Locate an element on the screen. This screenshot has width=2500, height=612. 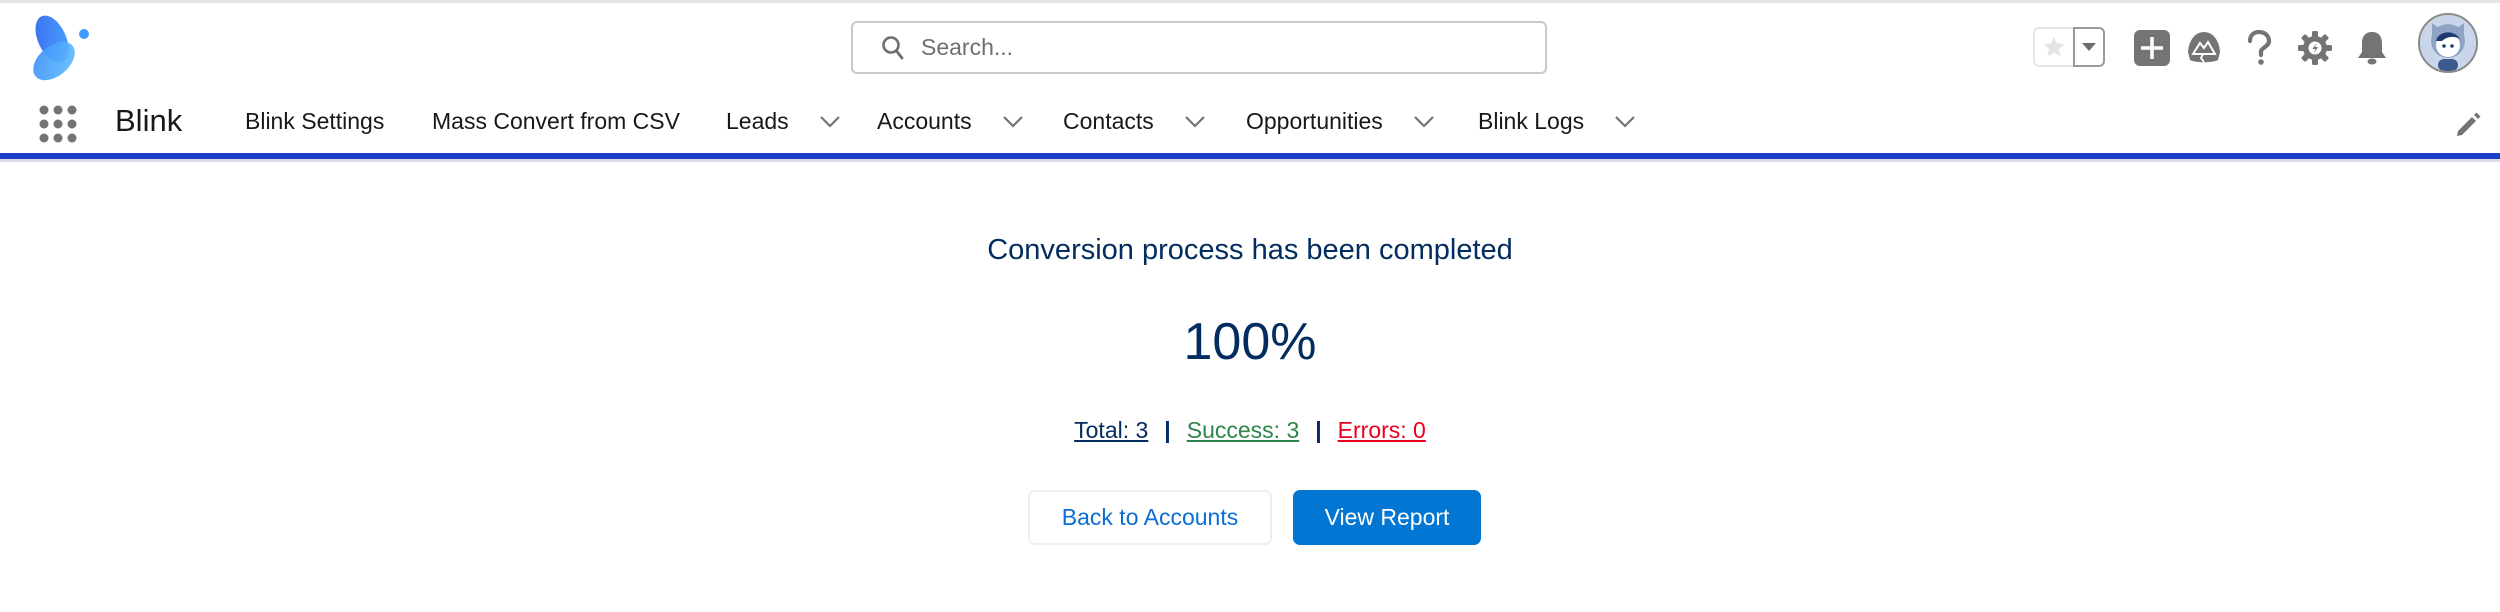
nav-item-label: Blink Settings is located at coordinates (315, 121).